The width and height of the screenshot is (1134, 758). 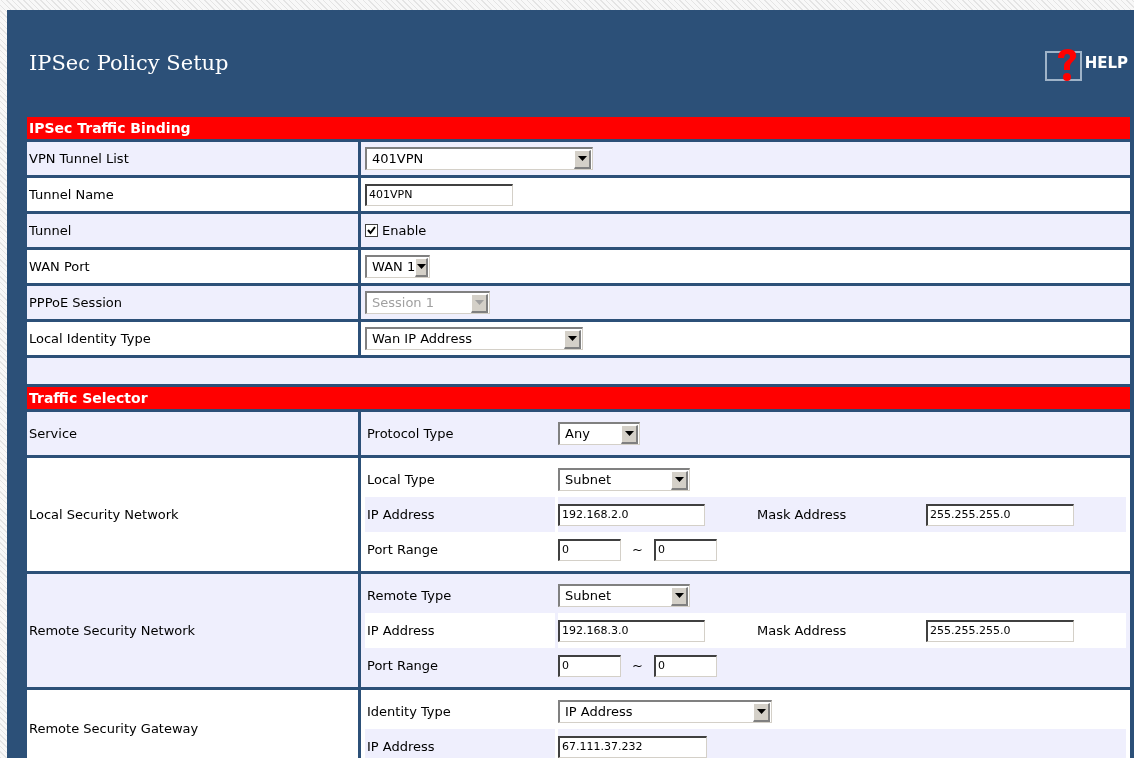 What do you see at coordinates (104, 514) in the screenshot?
I see `field-label: Local Security Network` at bounding box center [104, 514].